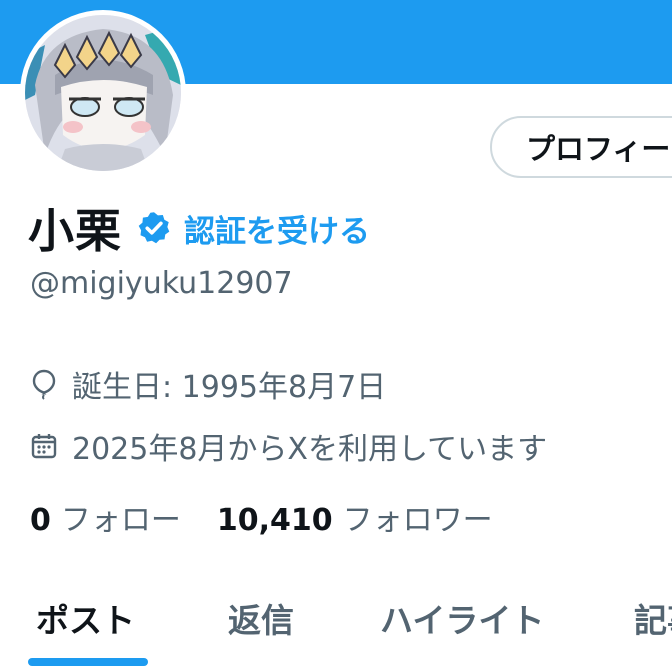 This screenshot has height=672, width=672. Describe the element at coordinates (653, 618) in the screenshot. I see `tab-articles: 記事` at that location.